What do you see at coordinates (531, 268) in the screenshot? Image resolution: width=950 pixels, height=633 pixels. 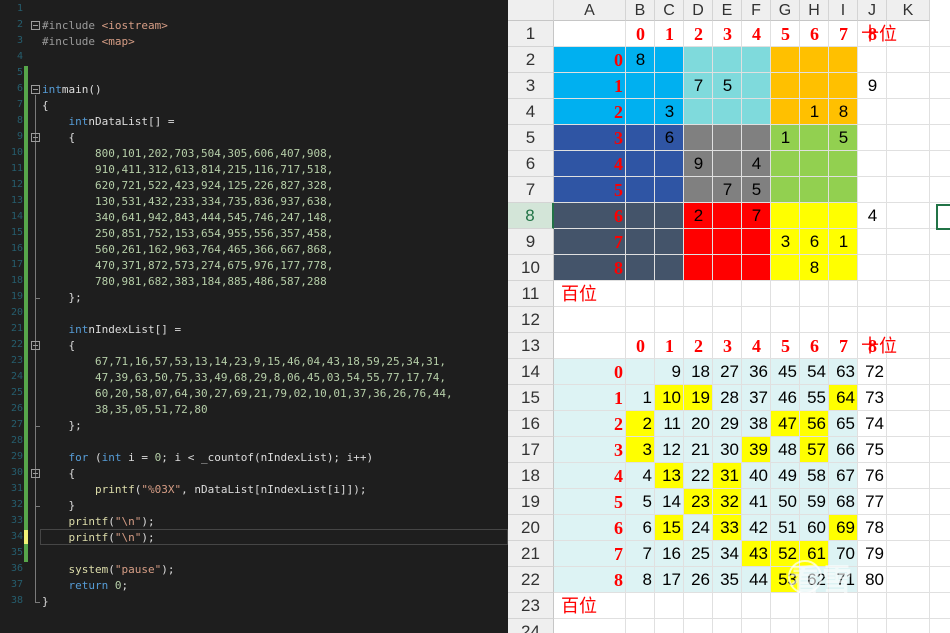 I see `row-header: 10` at bounding box center [531, 268].